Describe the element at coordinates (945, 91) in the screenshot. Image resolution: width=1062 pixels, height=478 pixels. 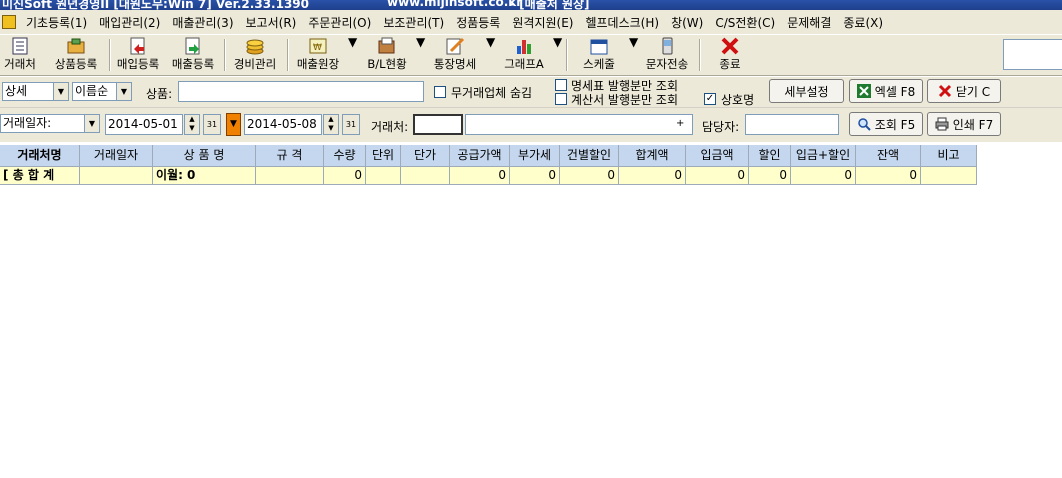
I see `close-icon` at that location.